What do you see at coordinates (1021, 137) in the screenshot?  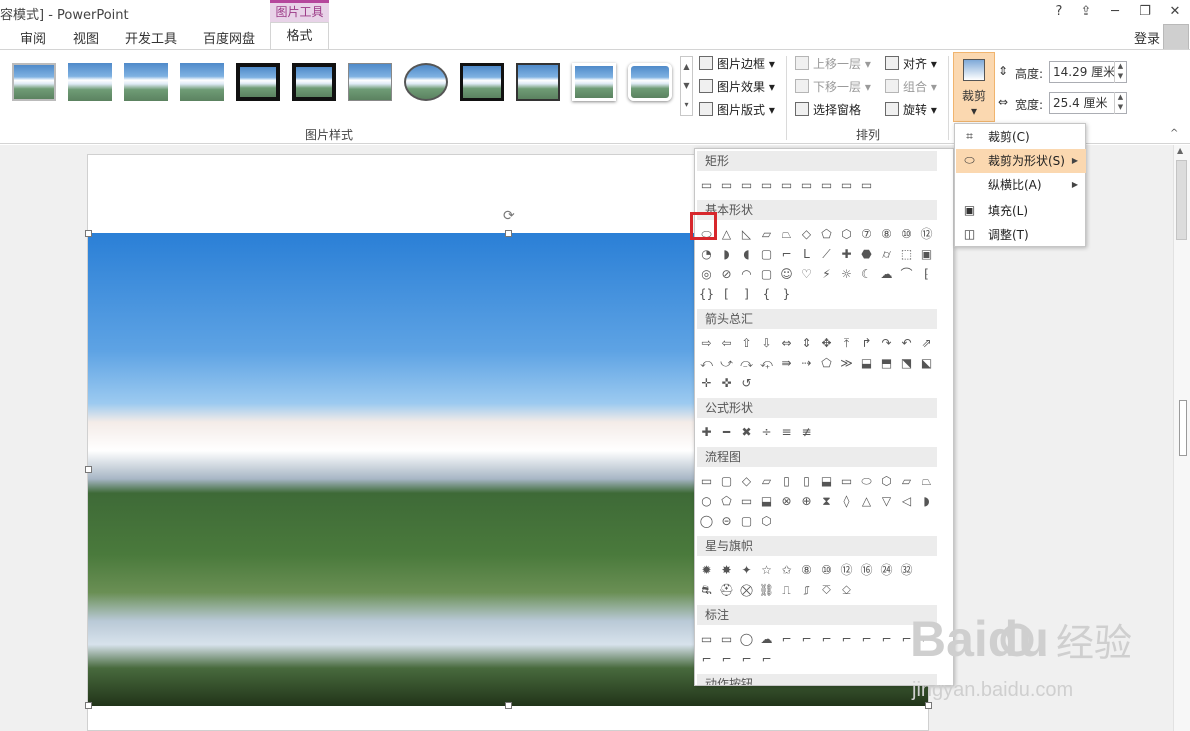 I see `crop-menu-item-1: ⌗ 裁剪(C)` at bounding box center [1021, 137].